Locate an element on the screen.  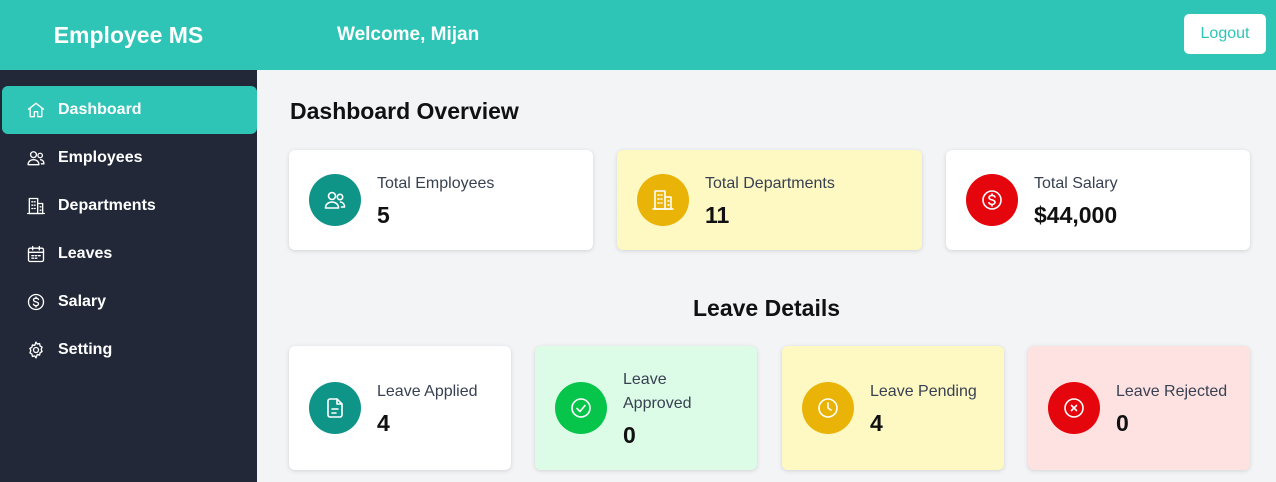
stat-value: $44,000 is located at coordinates (1076, 214).